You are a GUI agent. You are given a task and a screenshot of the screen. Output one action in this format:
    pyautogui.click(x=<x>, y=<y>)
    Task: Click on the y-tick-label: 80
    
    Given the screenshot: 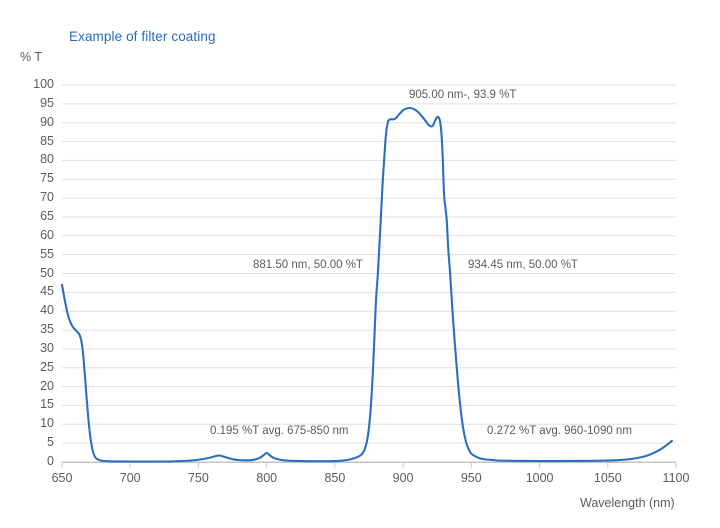 What is the action you would take?
    pyautogui.click(x=47, y=159)
    